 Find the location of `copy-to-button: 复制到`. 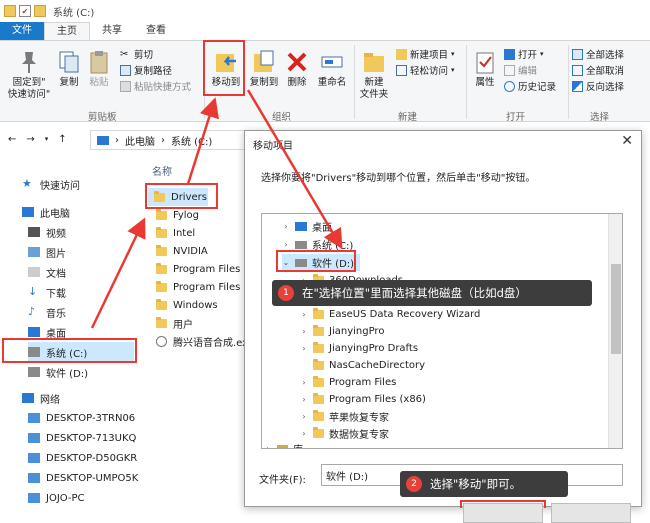

copy-to-button: 复制到 is located at coordinates (264, 69).